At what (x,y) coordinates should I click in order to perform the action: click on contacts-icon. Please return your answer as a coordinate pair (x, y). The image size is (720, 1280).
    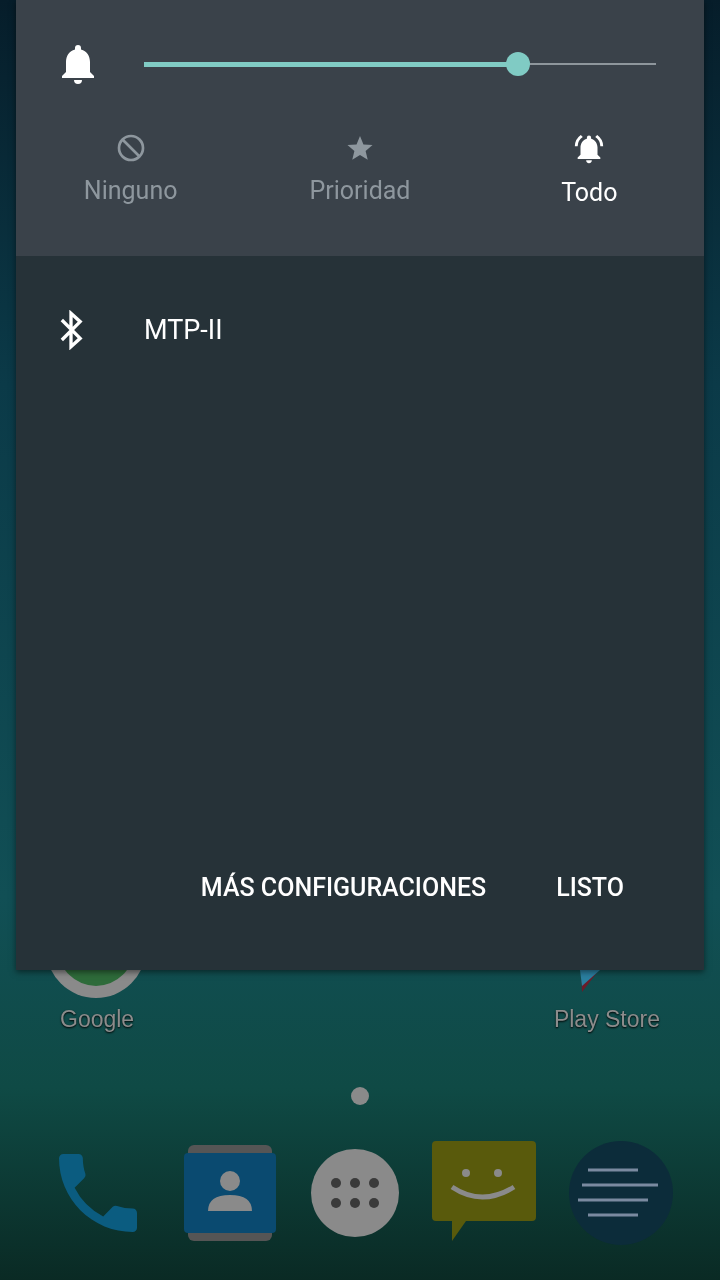
    Looking at the image, I should click on (230, 1193).